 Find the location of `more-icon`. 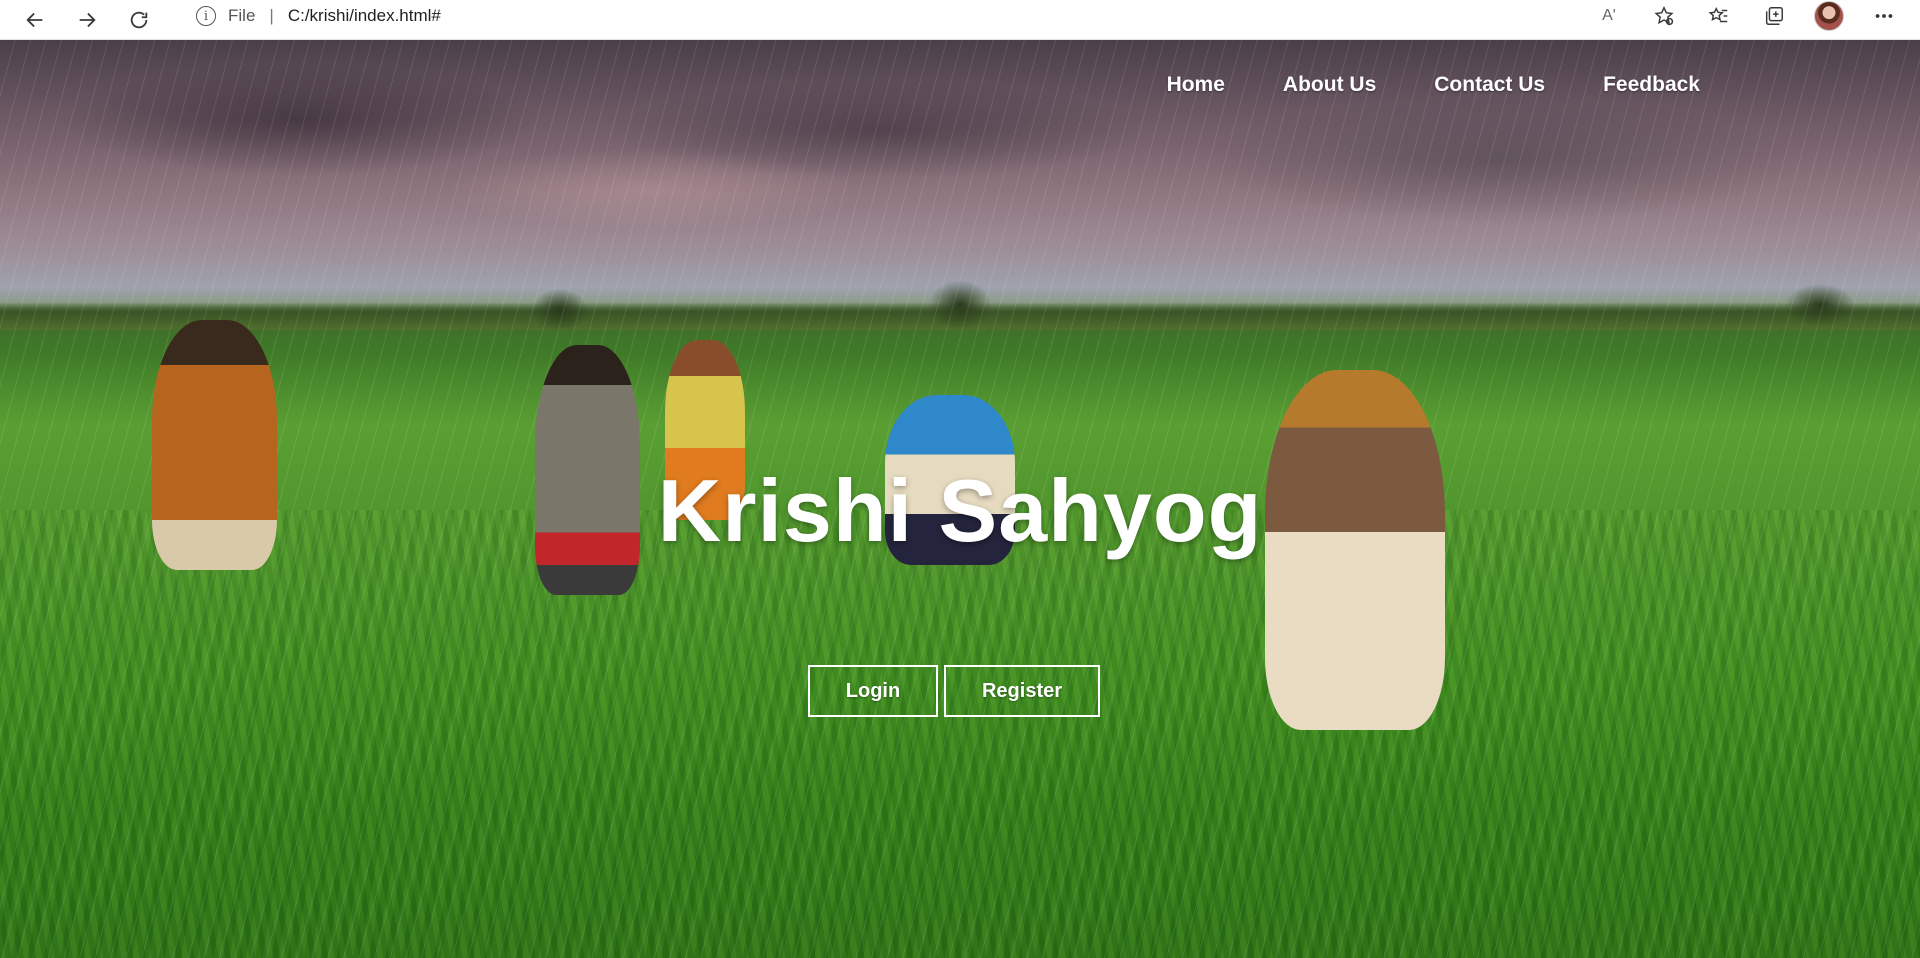

more-icon is located at coordinates (1884, 16).